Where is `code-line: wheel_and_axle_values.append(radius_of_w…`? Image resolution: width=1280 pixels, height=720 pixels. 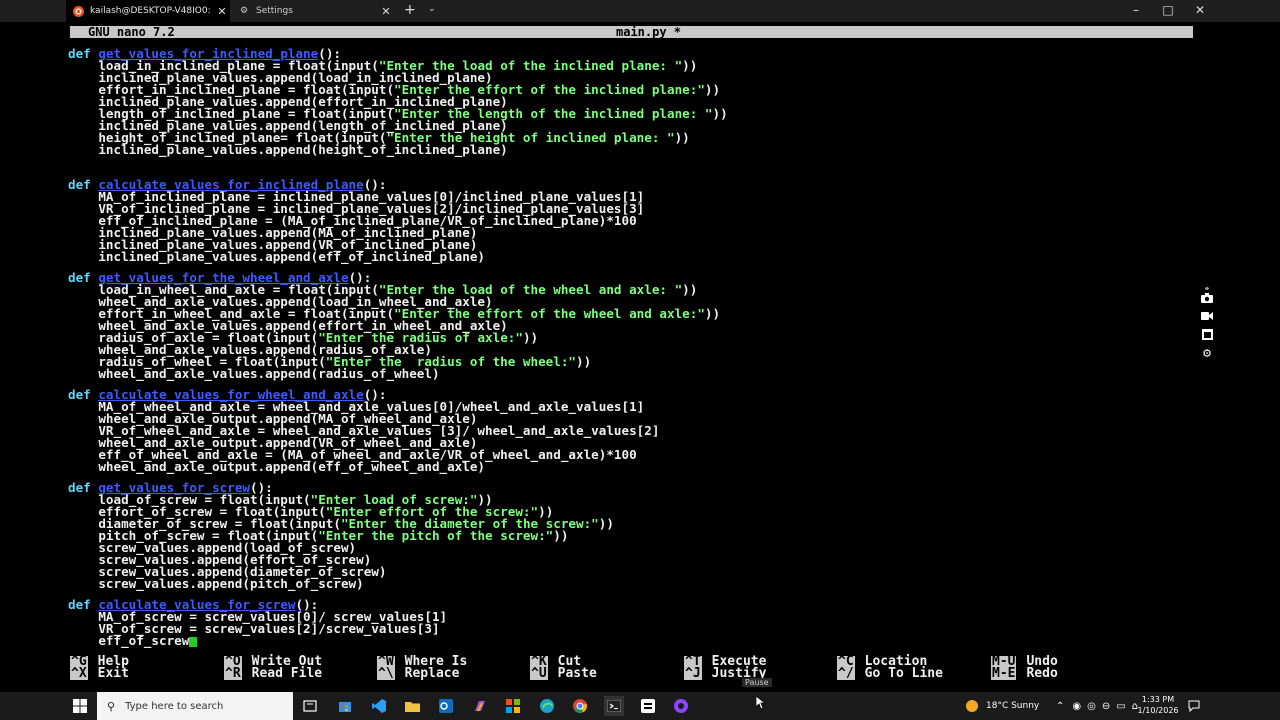
code-line: wheel_and_axle_values.append(radius_of_w… is located at coordinates (254, 373).